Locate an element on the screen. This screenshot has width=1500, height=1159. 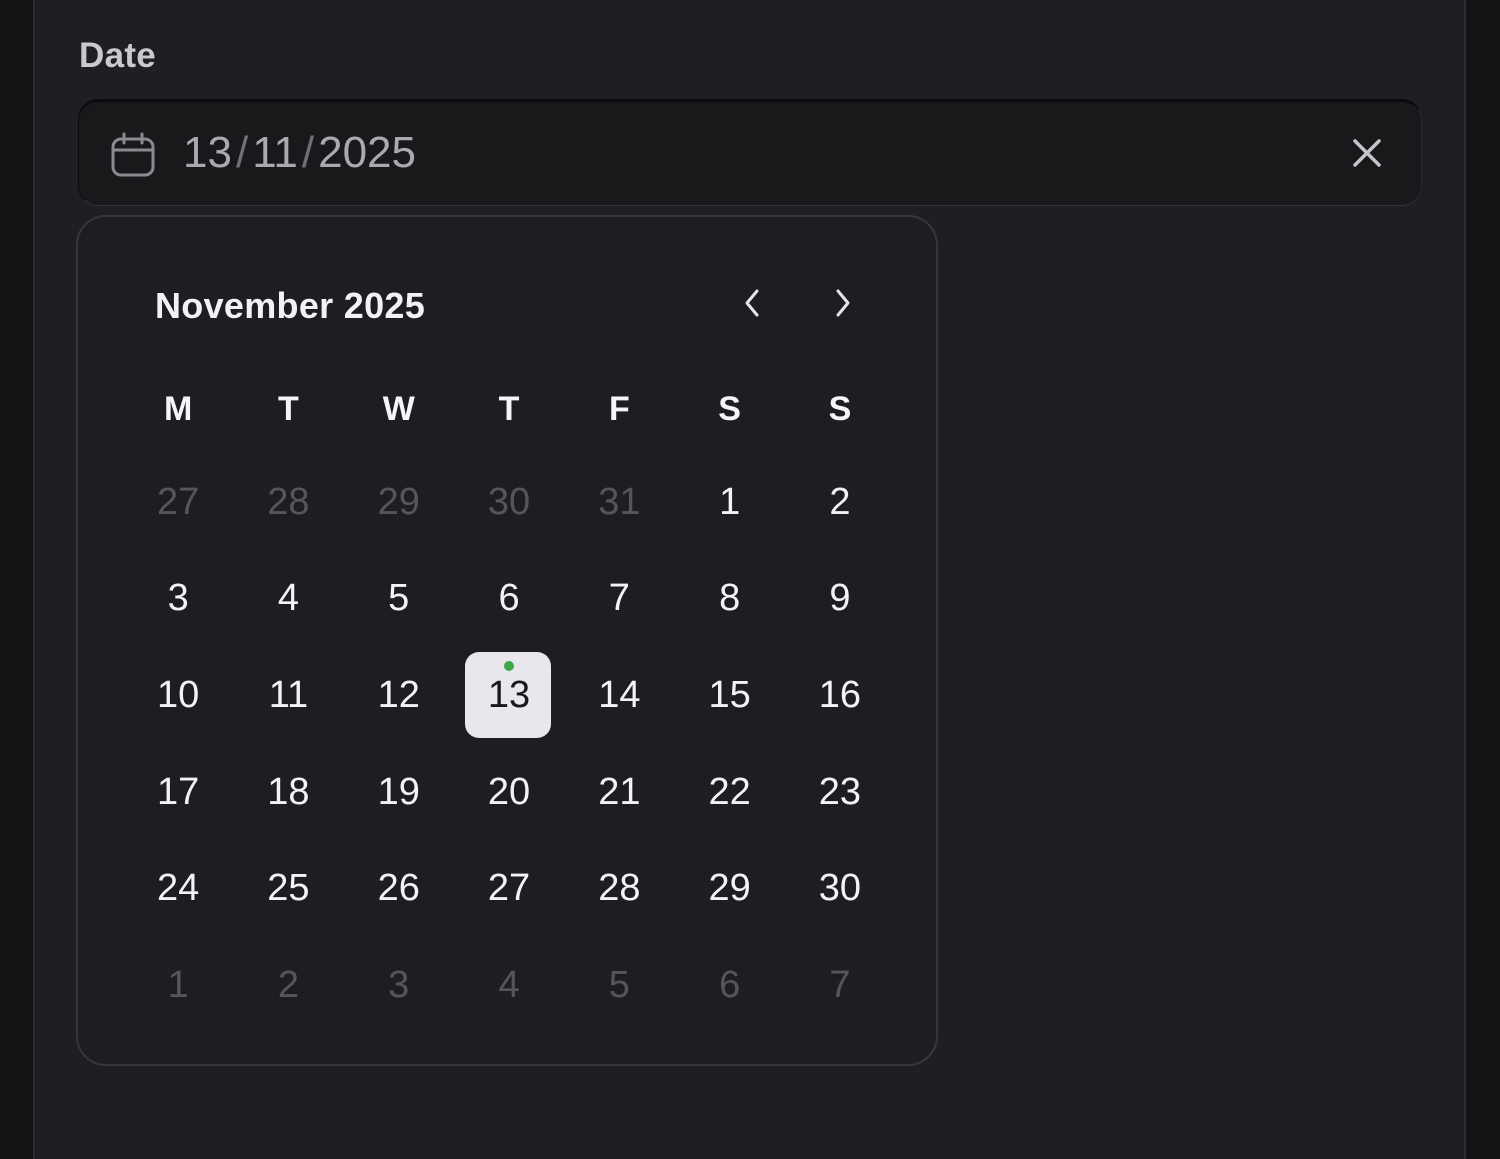
date-value: 13 / 11 / 2025 is located at coordinates (299, 153).